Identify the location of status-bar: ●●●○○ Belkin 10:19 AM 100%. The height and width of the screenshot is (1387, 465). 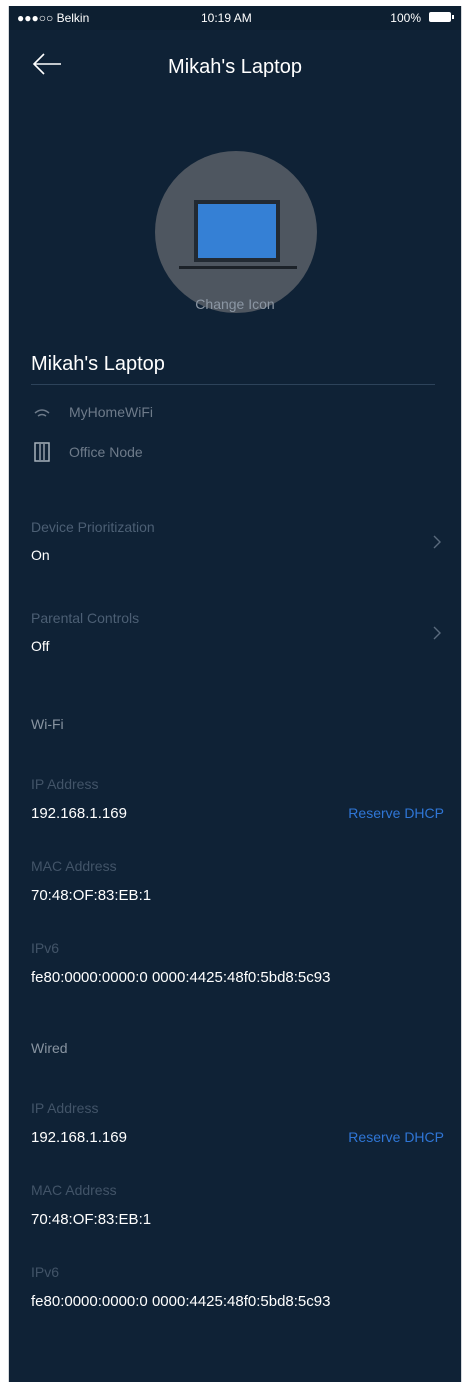
(235, 18).